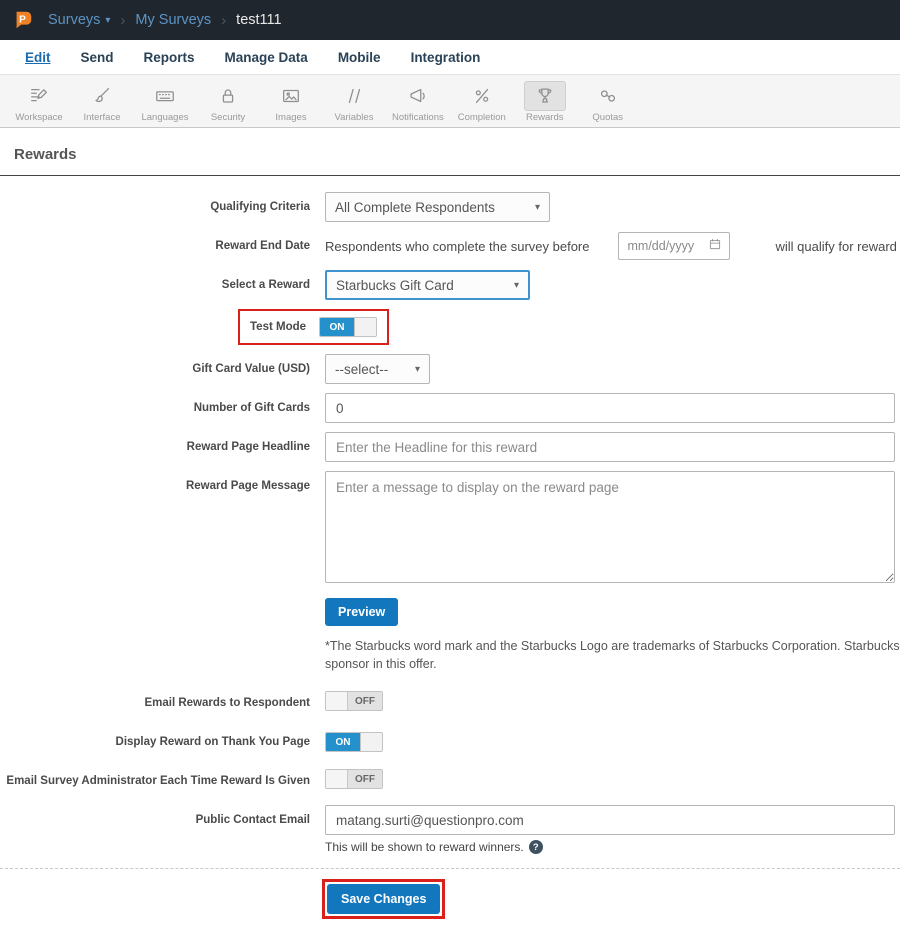 The height and width of the screenshot is (943, 900). What do you see at coordinates (418, 96) in the screenshot?
I see `notifications-megaphone-icon` at bounding box center [418, 96].